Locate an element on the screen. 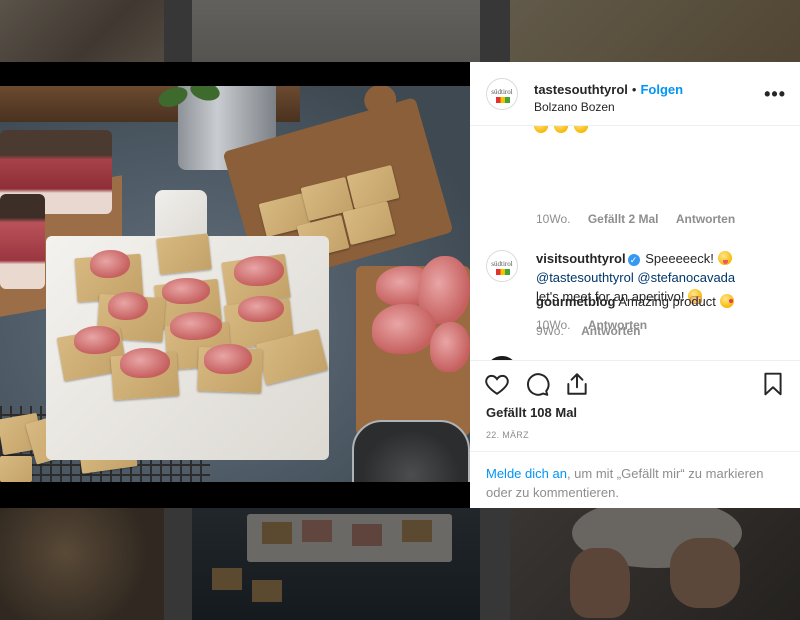 The width and height of the screenshot is (800, 620). comment-body: gourmetblog Amazing product is located at coordinates (661, 301).